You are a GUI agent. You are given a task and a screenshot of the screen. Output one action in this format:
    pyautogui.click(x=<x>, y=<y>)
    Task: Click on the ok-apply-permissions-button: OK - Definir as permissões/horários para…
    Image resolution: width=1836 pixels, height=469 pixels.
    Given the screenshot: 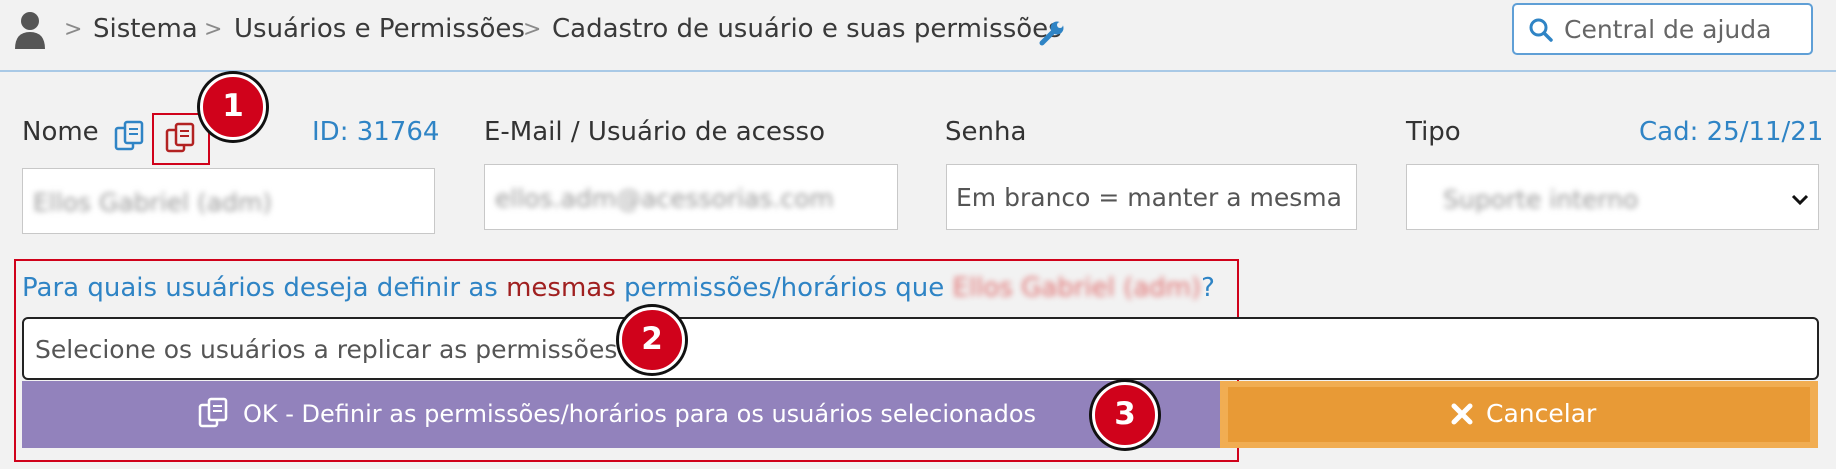 What is the action you would take?
    pyautogui.click(x=621, y=414)
    